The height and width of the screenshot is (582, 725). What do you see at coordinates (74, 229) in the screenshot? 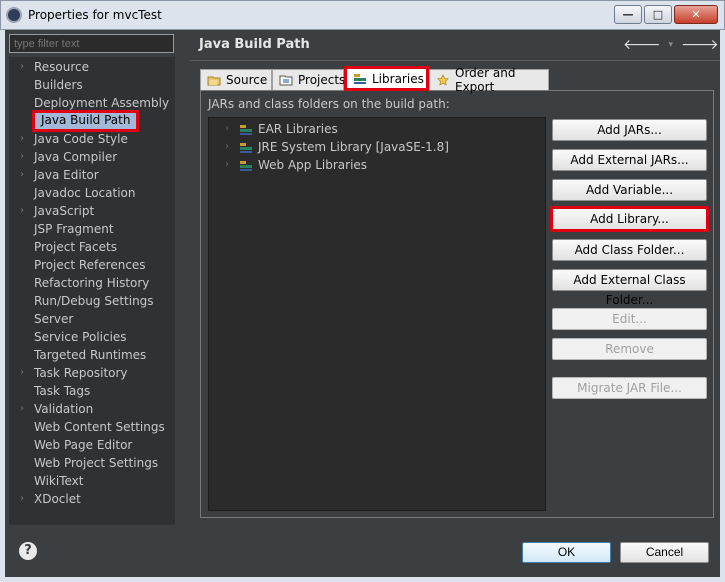
I see `nav-item: JSP Fragment` at bounding box center [74, 229].